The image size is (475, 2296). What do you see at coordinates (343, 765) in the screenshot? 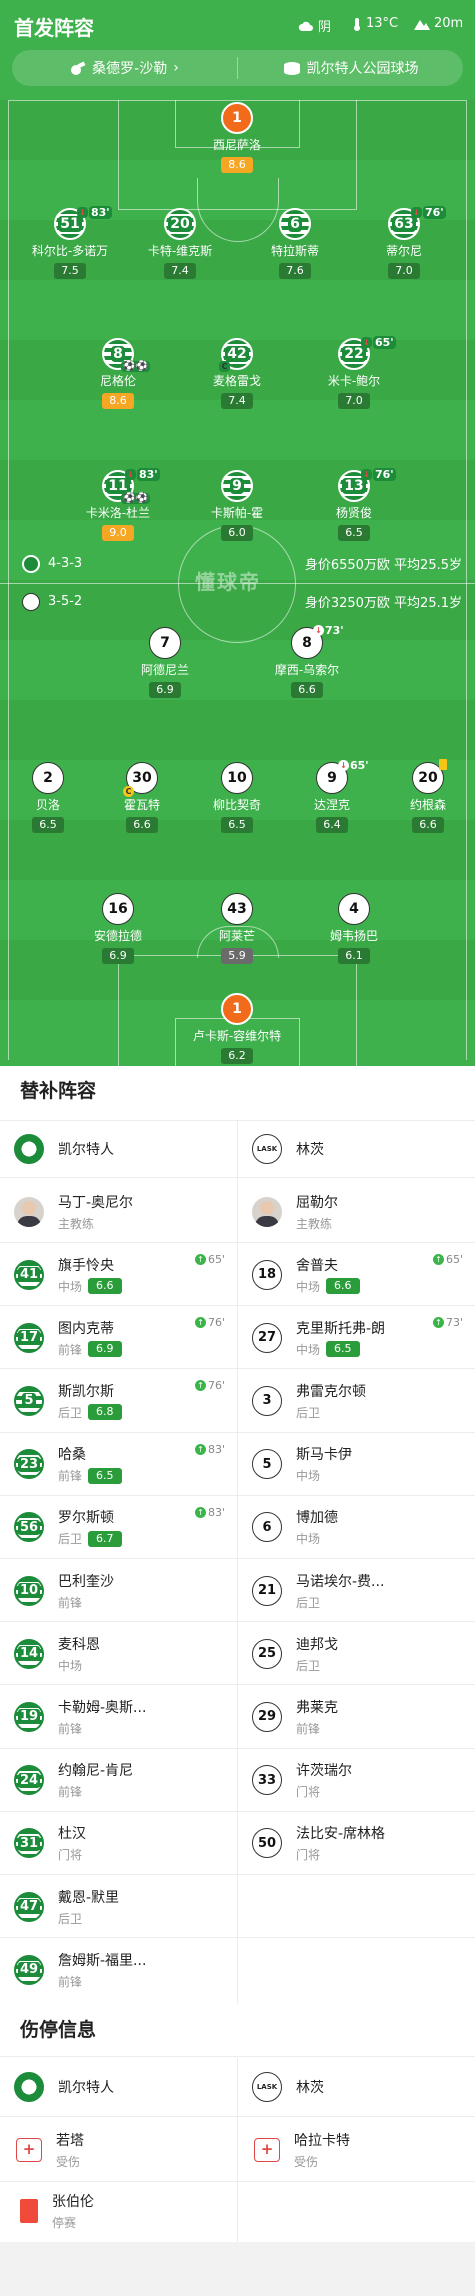
I see `sub-out-icon: ↓` at bounding box center [343, 765].